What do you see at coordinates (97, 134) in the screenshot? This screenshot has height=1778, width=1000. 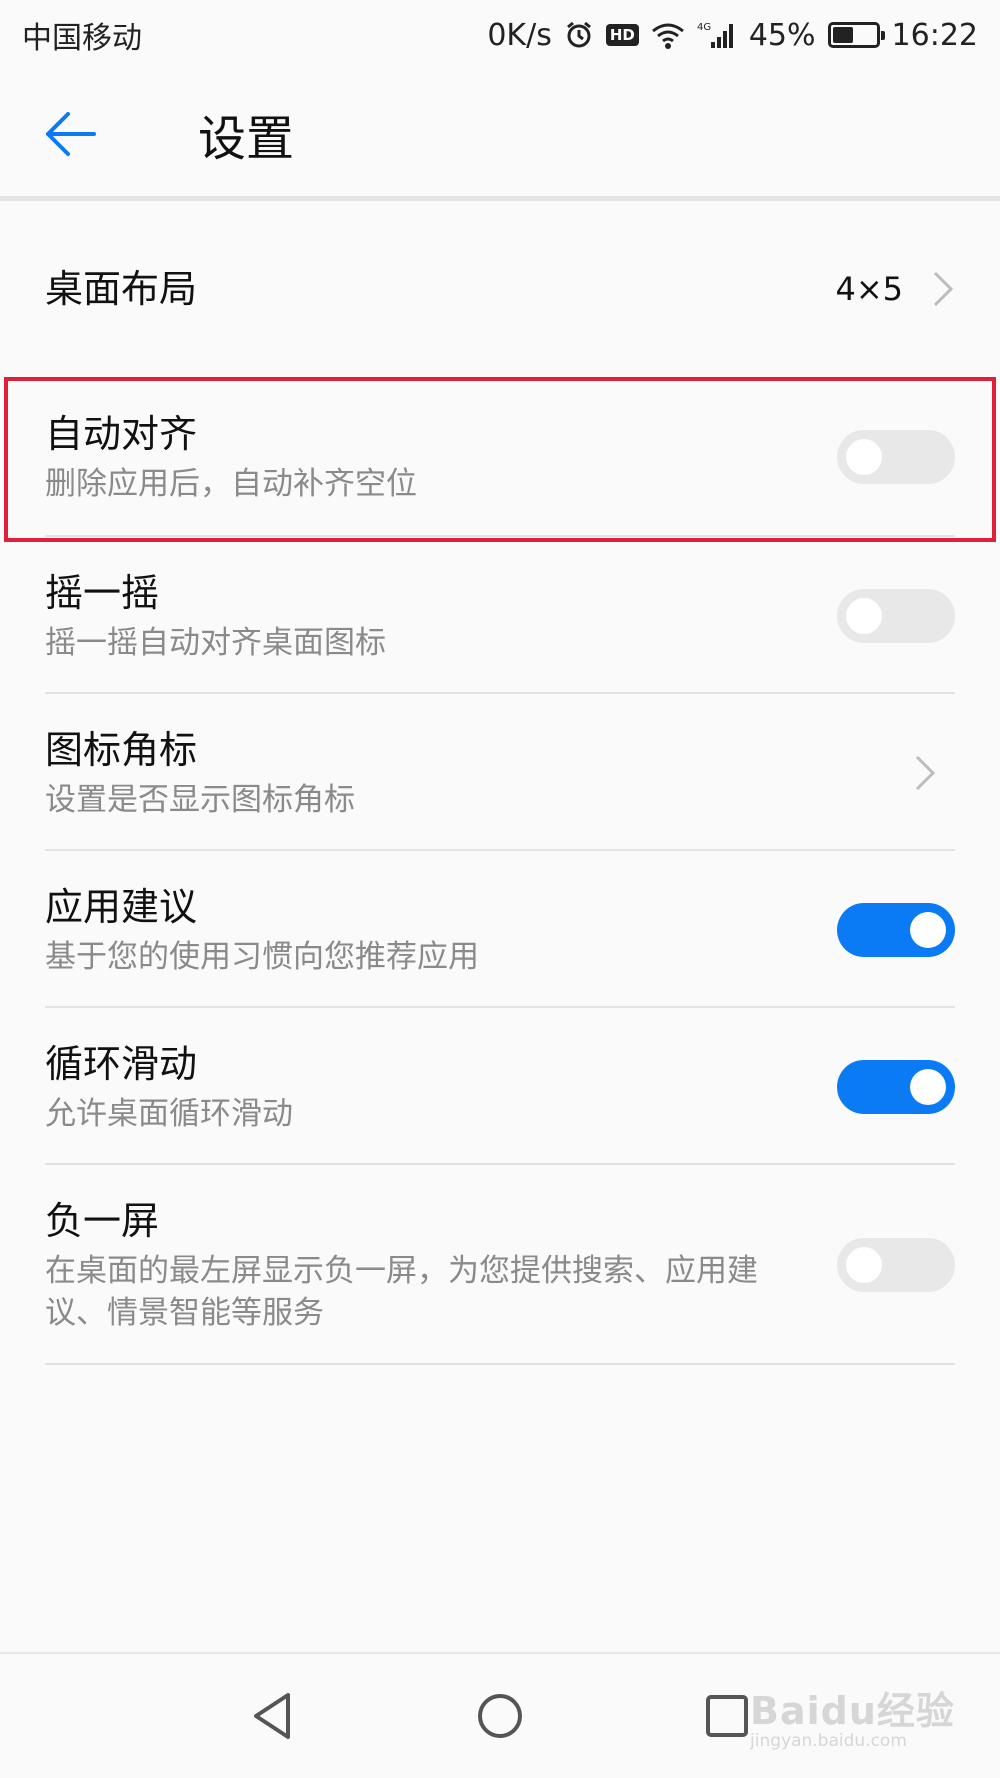 I see `back-button` at bounding box center [97, 134].